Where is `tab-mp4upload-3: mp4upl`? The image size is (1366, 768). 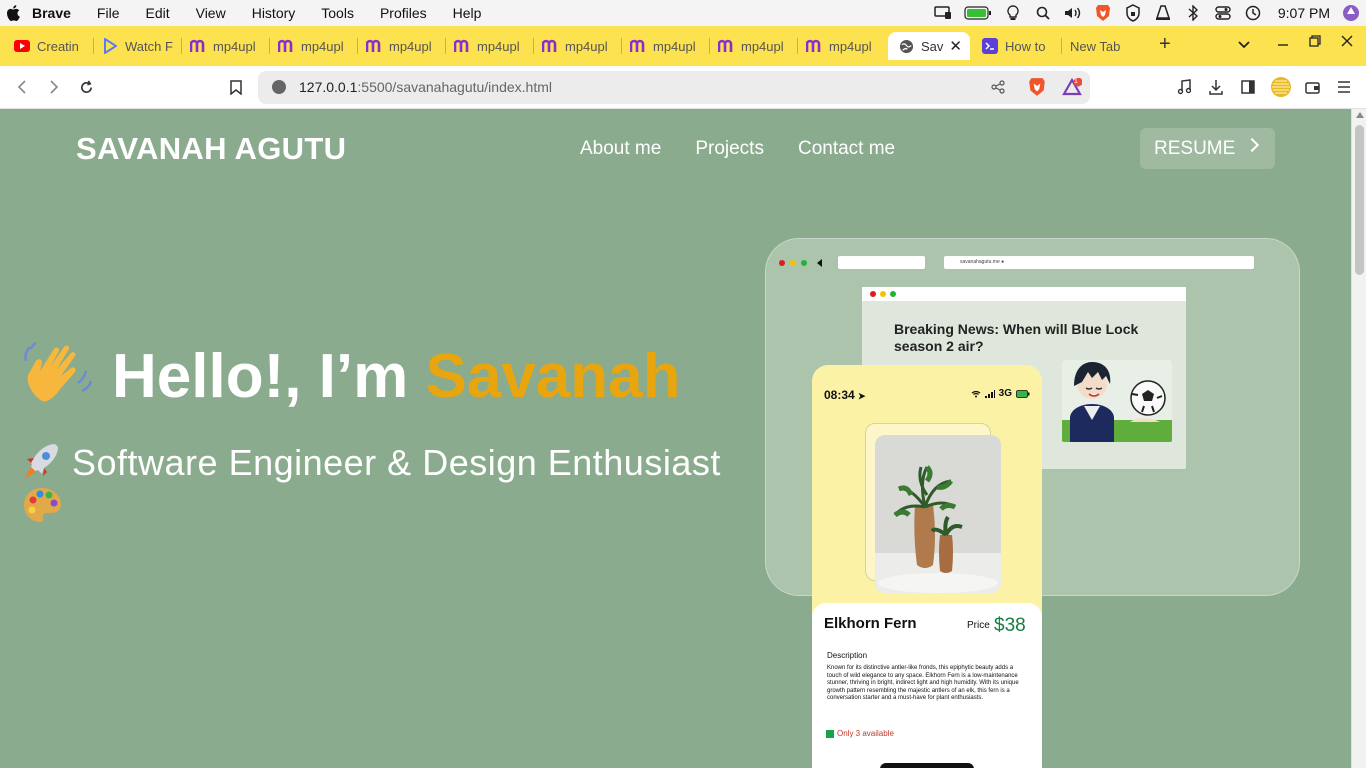
tab-mp4upload-3: mp4upl is located at coordinates (406, 46).